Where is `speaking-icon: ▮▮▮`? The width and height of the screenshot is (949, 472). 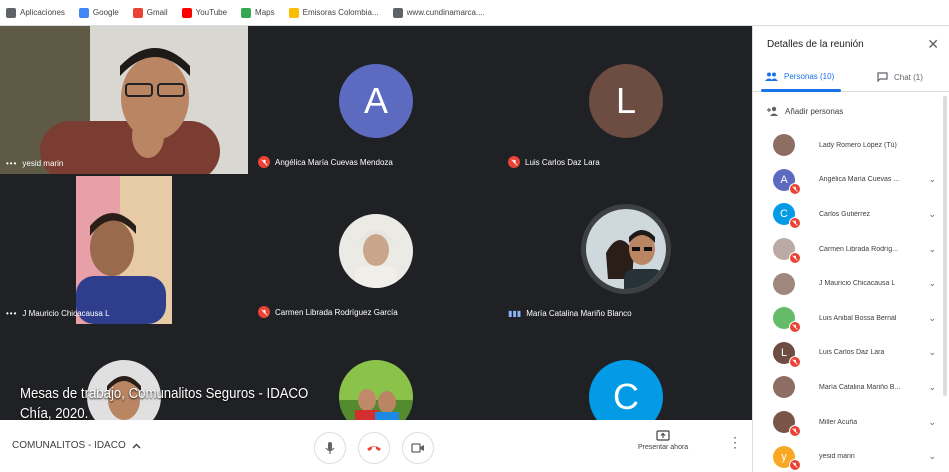 speaking-icon: ▮▮▮ is located at coordinates (515, 313).